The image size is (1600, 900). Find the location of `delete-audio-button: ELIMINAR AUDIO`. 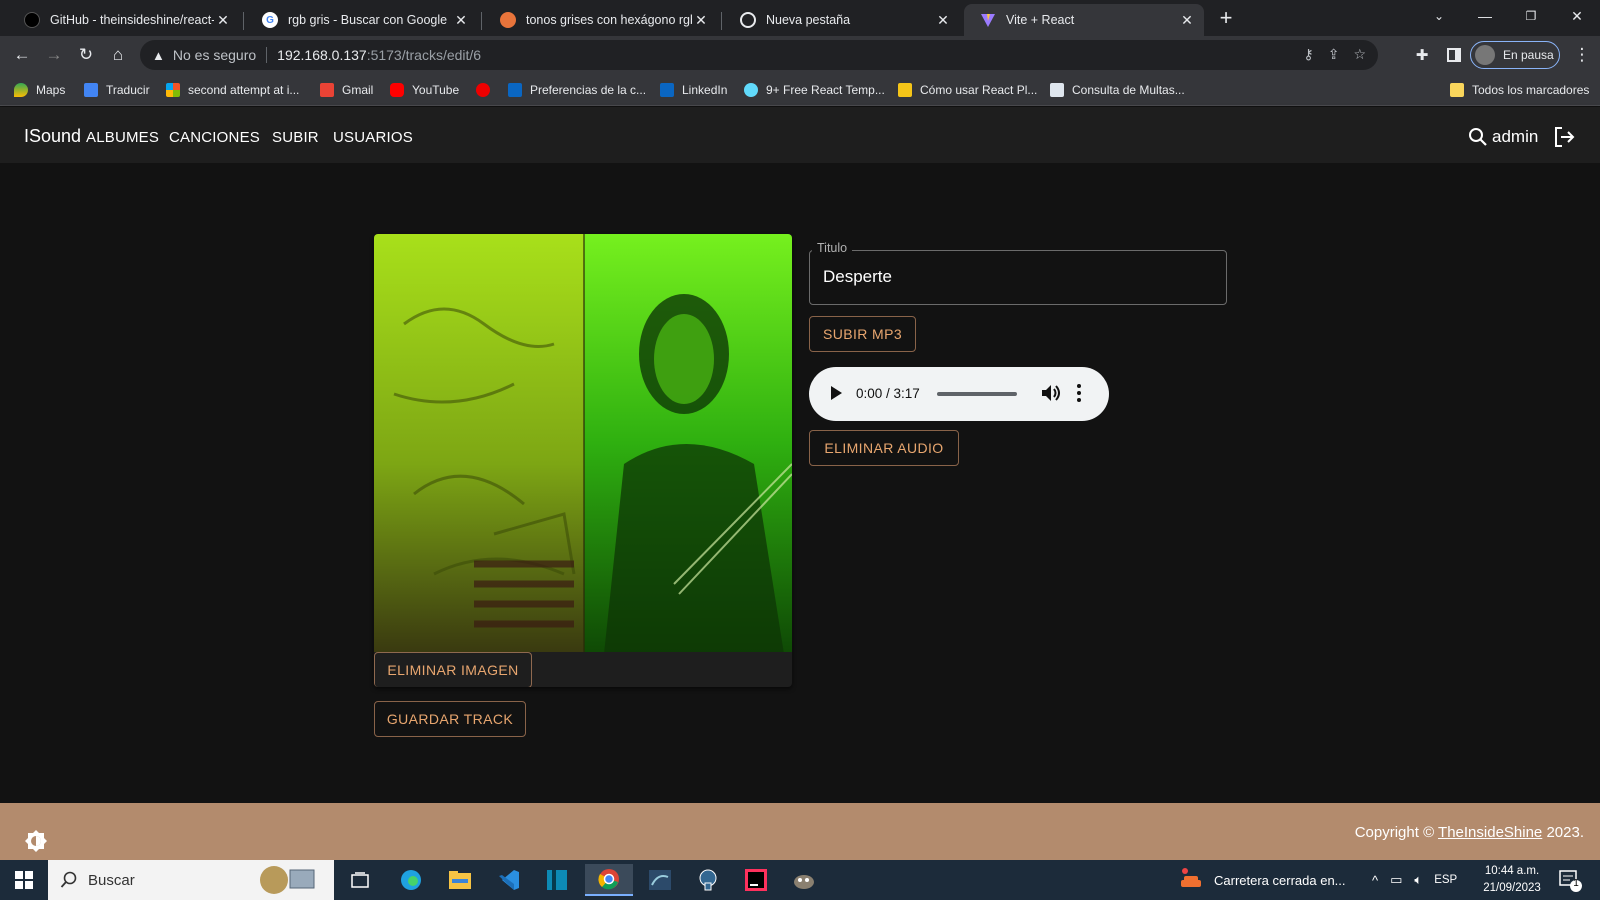

delete-audio-button: ELIMINAR AUDIO is located at coordinates (884, 448).